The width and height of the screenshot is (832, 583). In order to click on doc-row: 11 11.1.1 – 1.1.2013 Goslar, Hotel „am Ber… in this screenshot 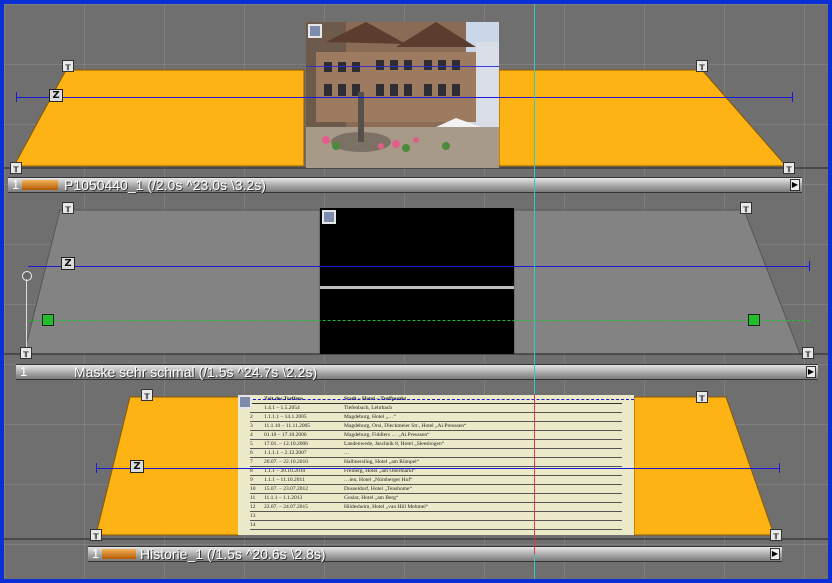, I will do `click(436, 498)`.